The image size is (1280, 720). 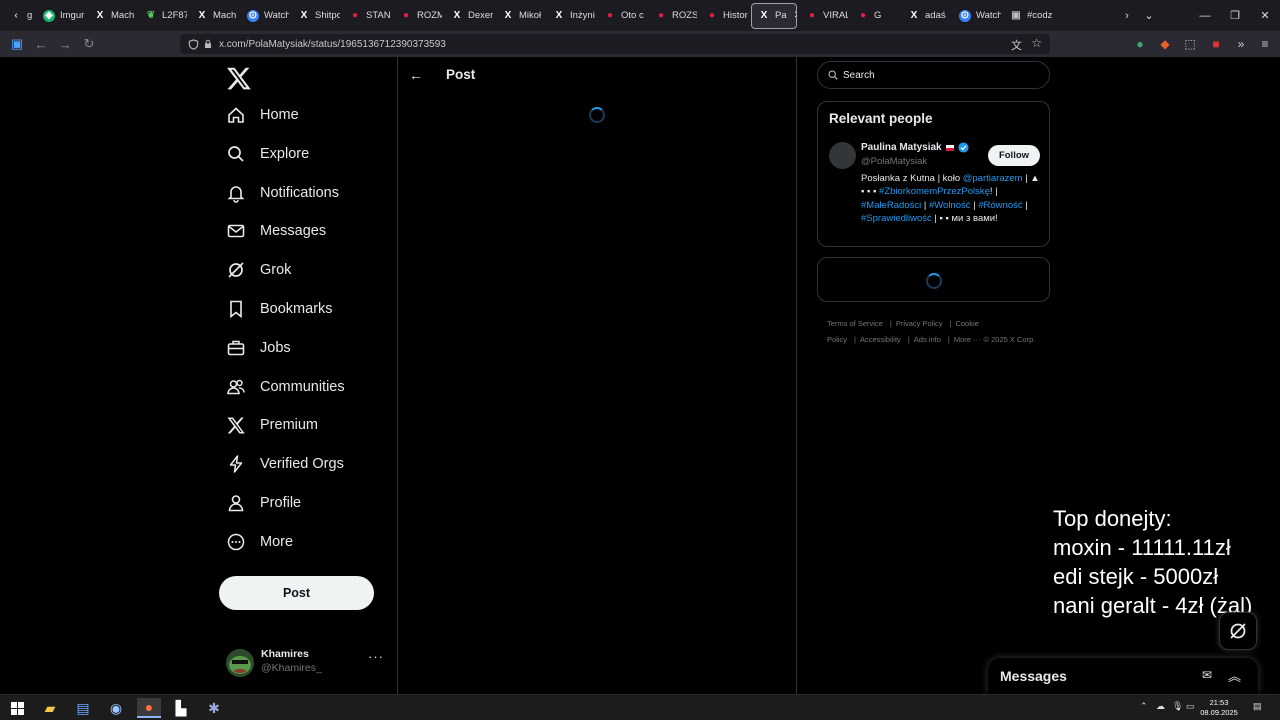 What do you see at coordinates (795, 15) in the screenshot?
I see `close-tab-icon: ✕` at bounding box center [795, 15].